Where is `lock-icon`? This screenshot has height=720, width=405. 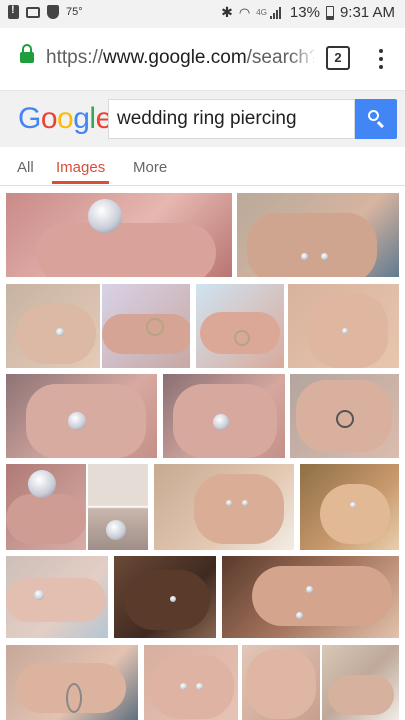 lock-icon is located at coordinates (27, 53).